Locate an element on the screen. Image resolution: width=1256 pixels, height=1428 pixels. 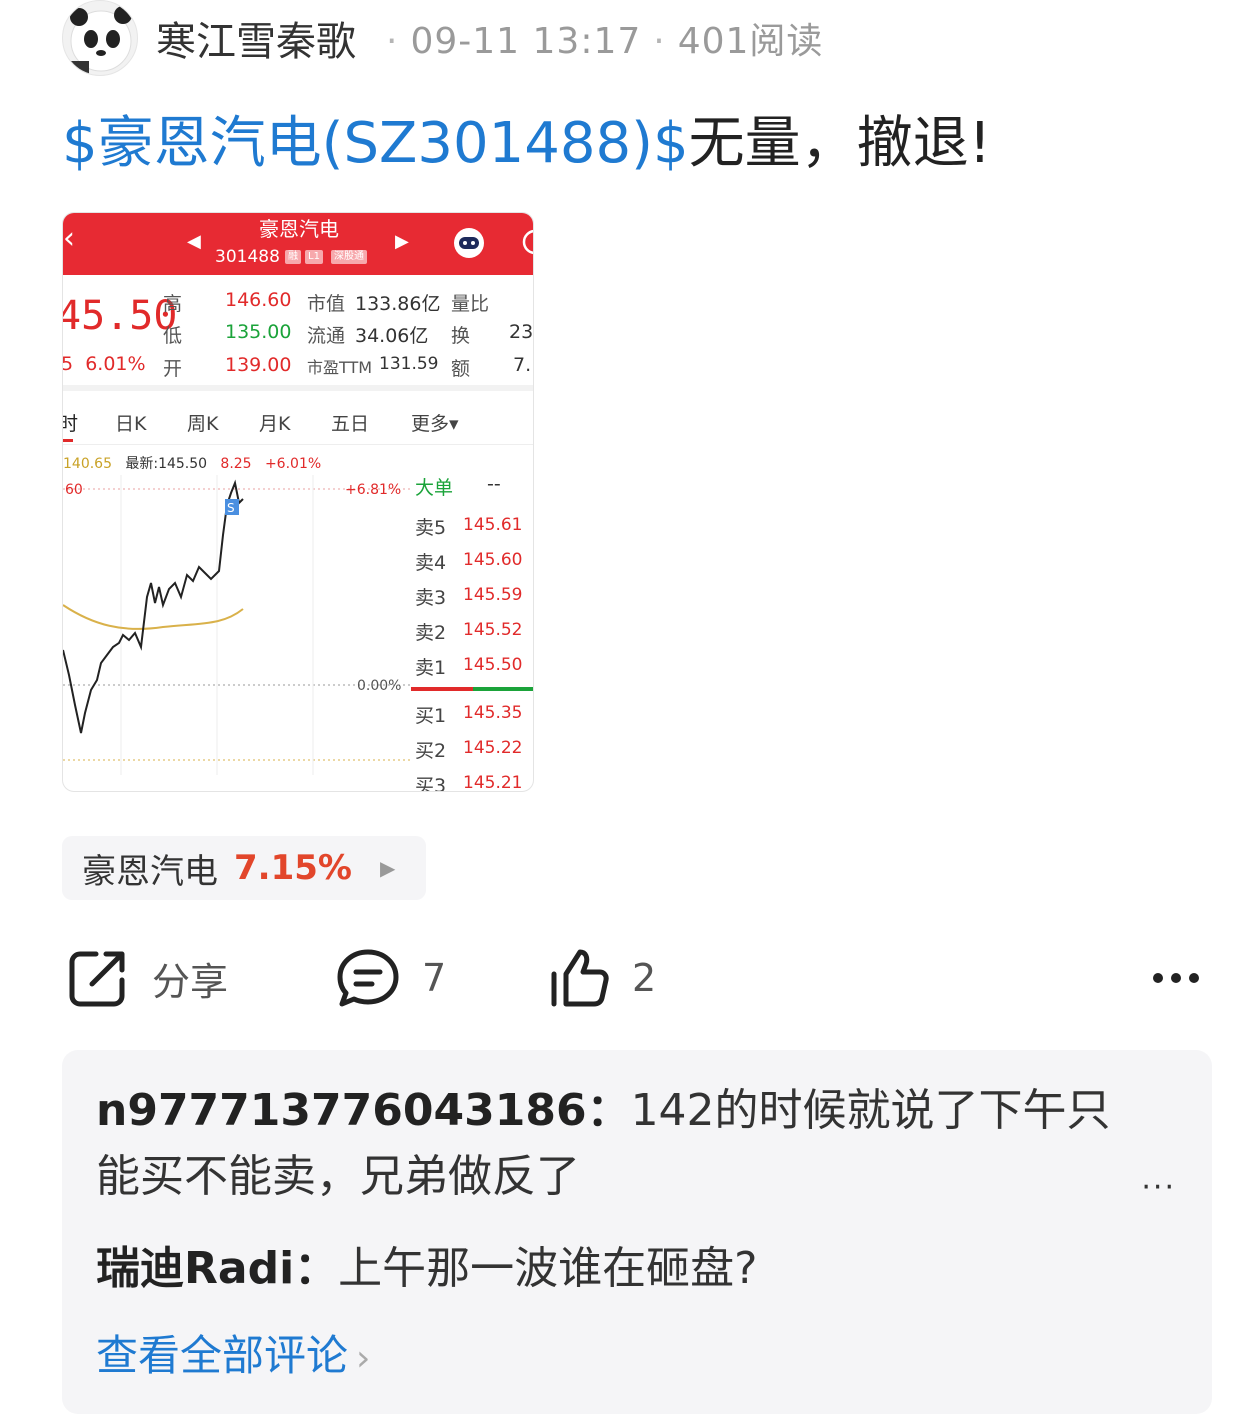
buy-depth-bar is located at coordinates (503, 689).